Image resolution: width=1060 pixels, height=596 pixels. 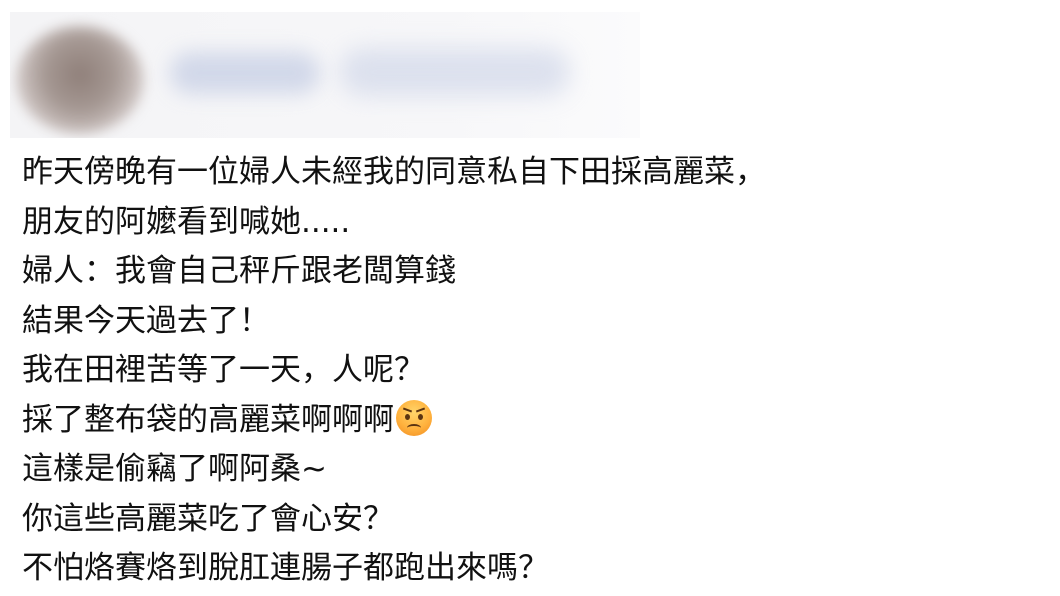 What do you see at coordinates (325, 75) in the screenshot?
I see `post-header-blurred` at bounding box center [325, 75].